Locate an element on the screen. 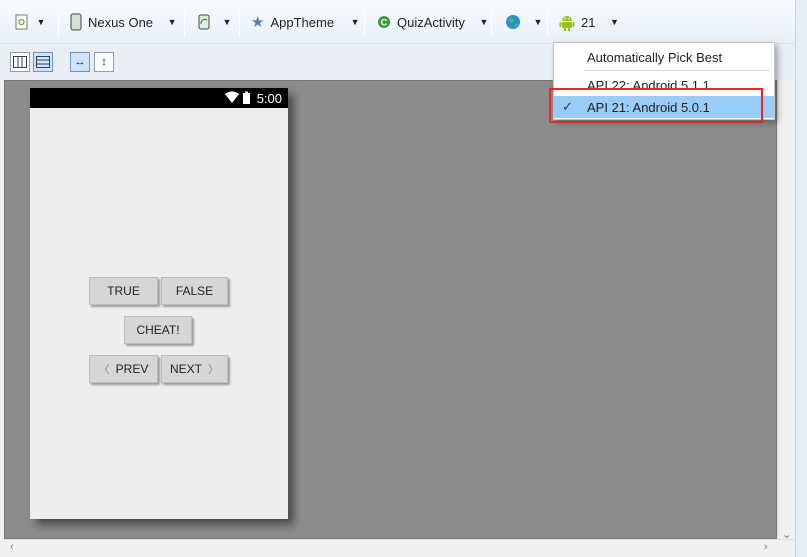 This screenshot has height=557, width=807. rotate-screen-icon is located at coordinates (204, 22).